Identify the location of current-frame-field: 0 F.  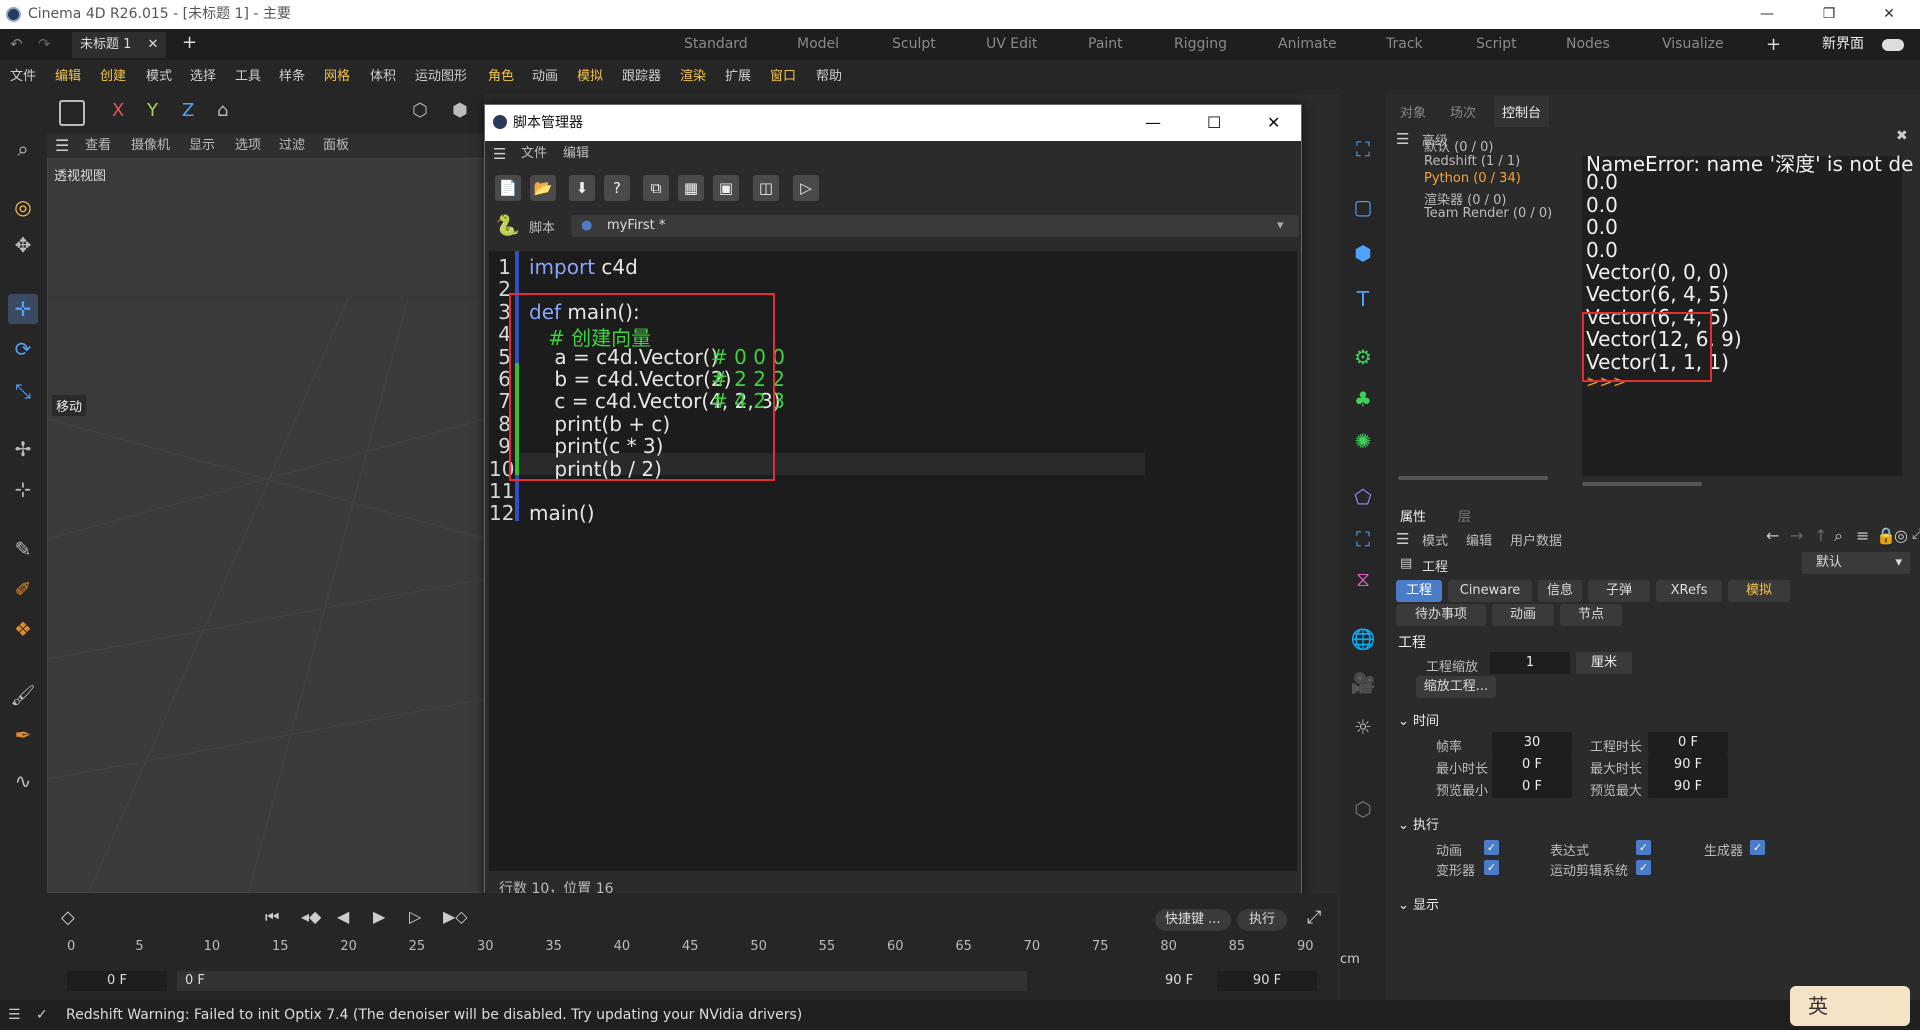
(117, 981).